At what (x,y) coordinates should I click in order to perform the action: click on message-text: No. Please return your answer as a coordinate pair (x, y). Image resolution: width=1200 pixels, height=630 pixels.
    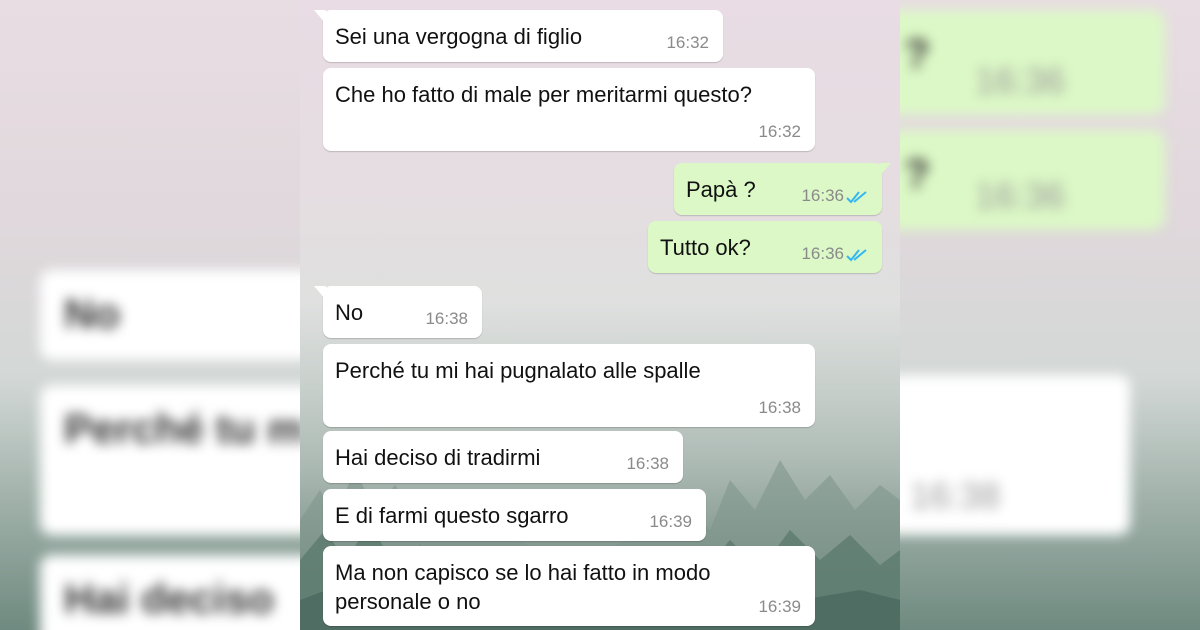
    Looking at the image, I should click on (349, 312).